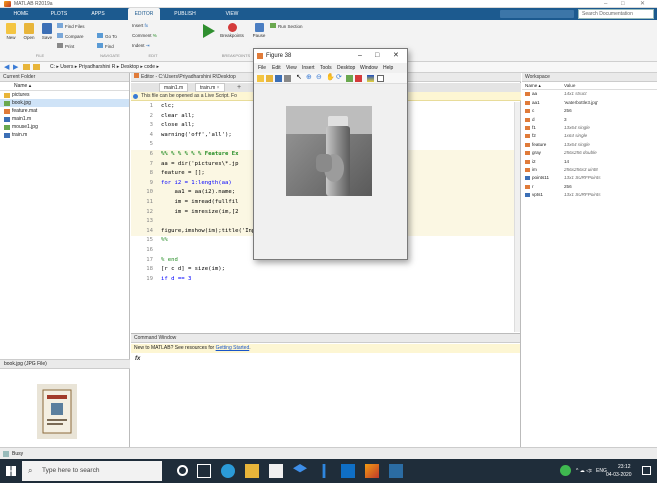 The image size is (657, 483). Describe the element at coordinates (204, 471) in the screenshot. I see `task-view-icon` at that location.